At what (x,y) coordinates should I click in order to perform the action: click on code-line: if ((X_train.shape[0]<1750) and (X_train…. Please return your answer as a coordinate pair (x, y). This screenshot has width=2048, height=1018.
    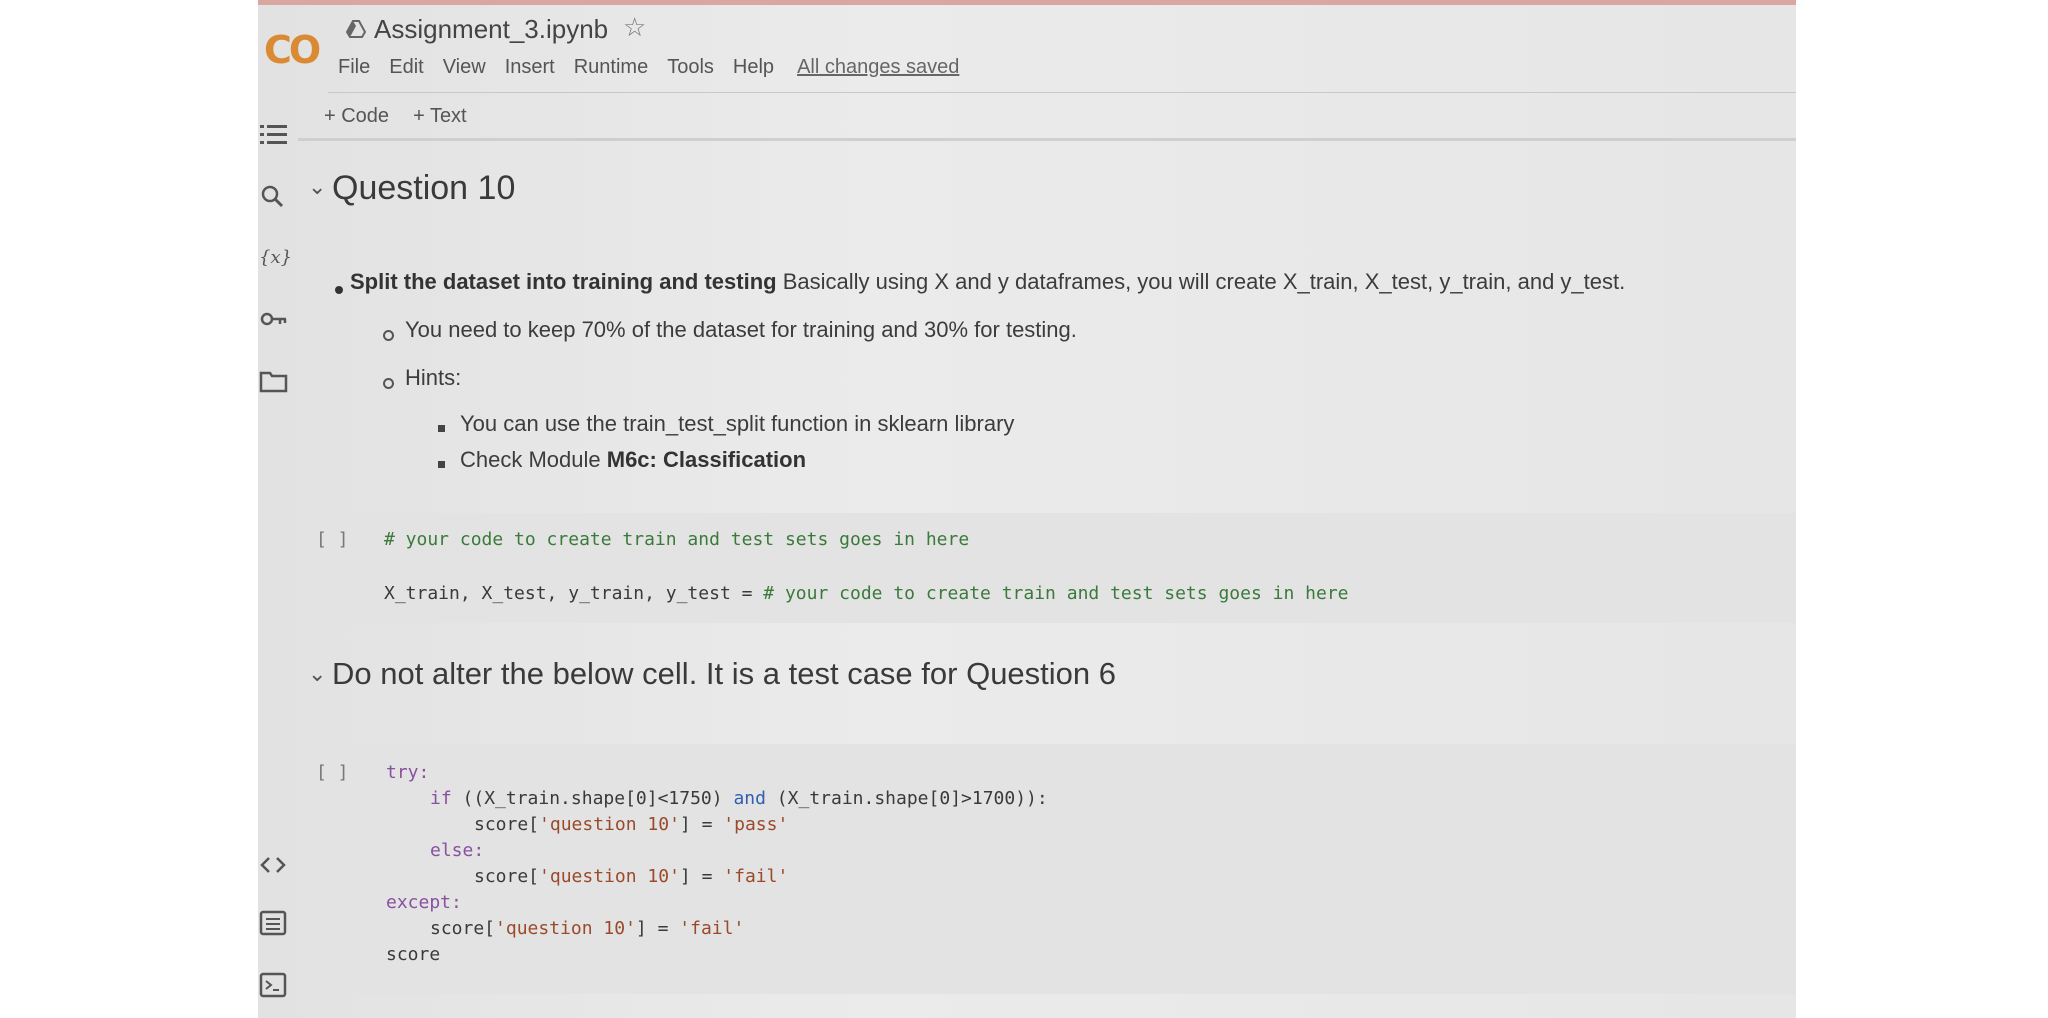
    Looking at the image, I should click on (739, 798).